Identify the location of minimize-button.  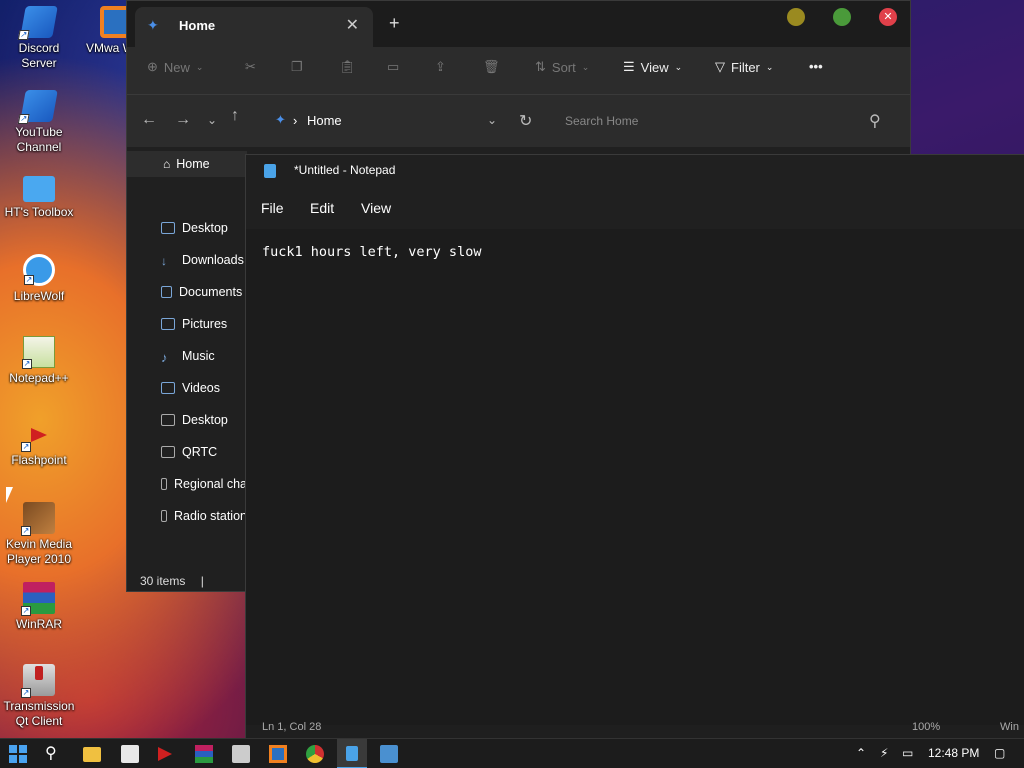
(796, 17).